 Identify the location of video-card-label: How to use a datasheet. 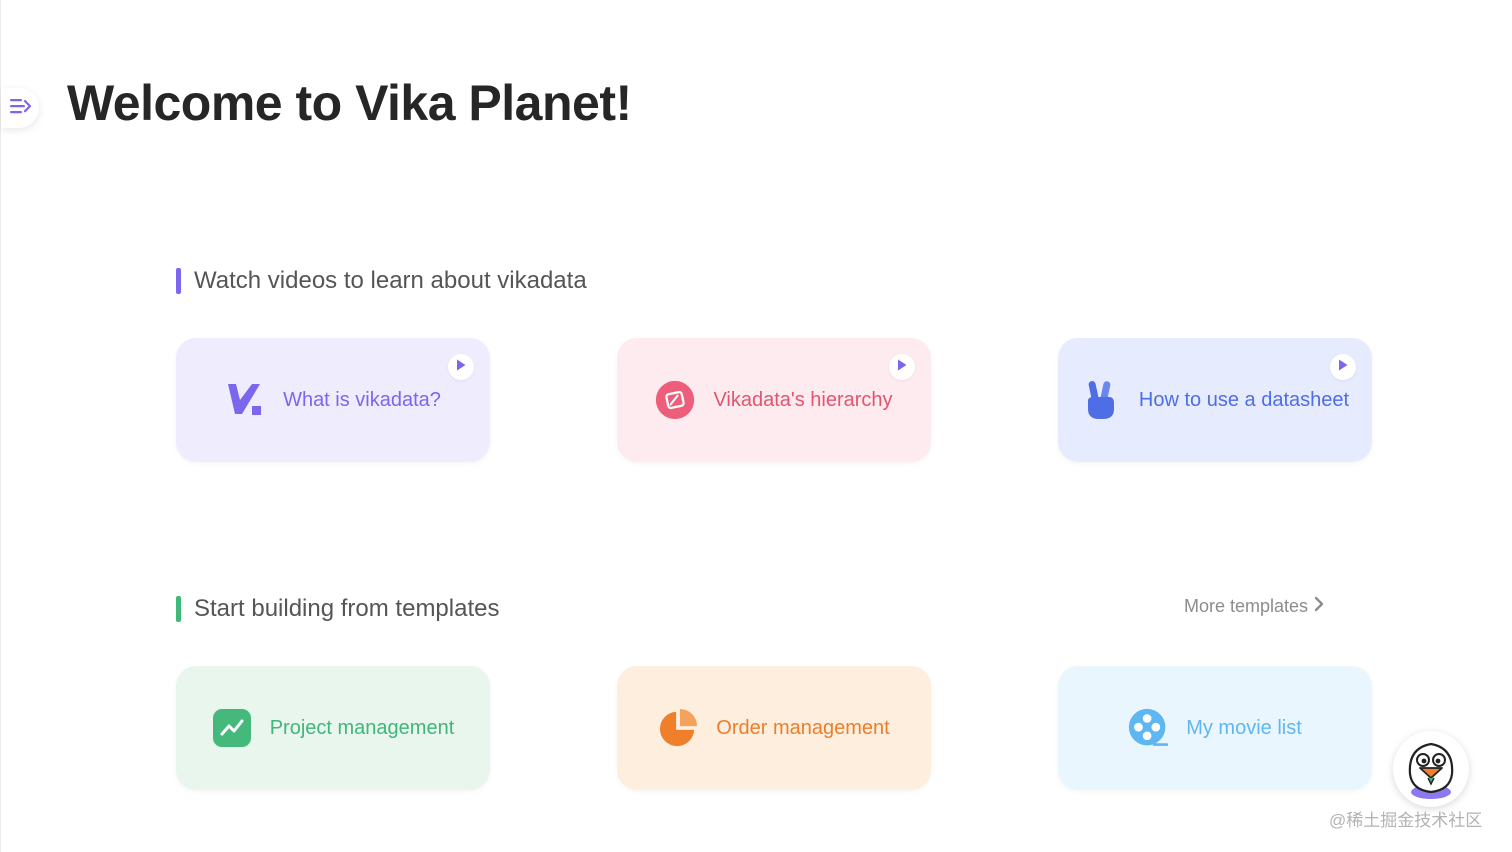
(1244, 399).